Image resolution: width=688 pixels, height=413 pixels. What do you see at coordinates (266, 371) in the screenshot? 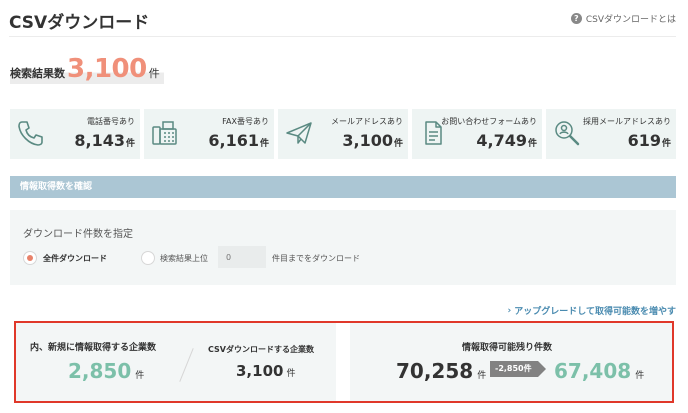
I see `csv-companies-value: 3,100 件` at bounding box center [266, 371].